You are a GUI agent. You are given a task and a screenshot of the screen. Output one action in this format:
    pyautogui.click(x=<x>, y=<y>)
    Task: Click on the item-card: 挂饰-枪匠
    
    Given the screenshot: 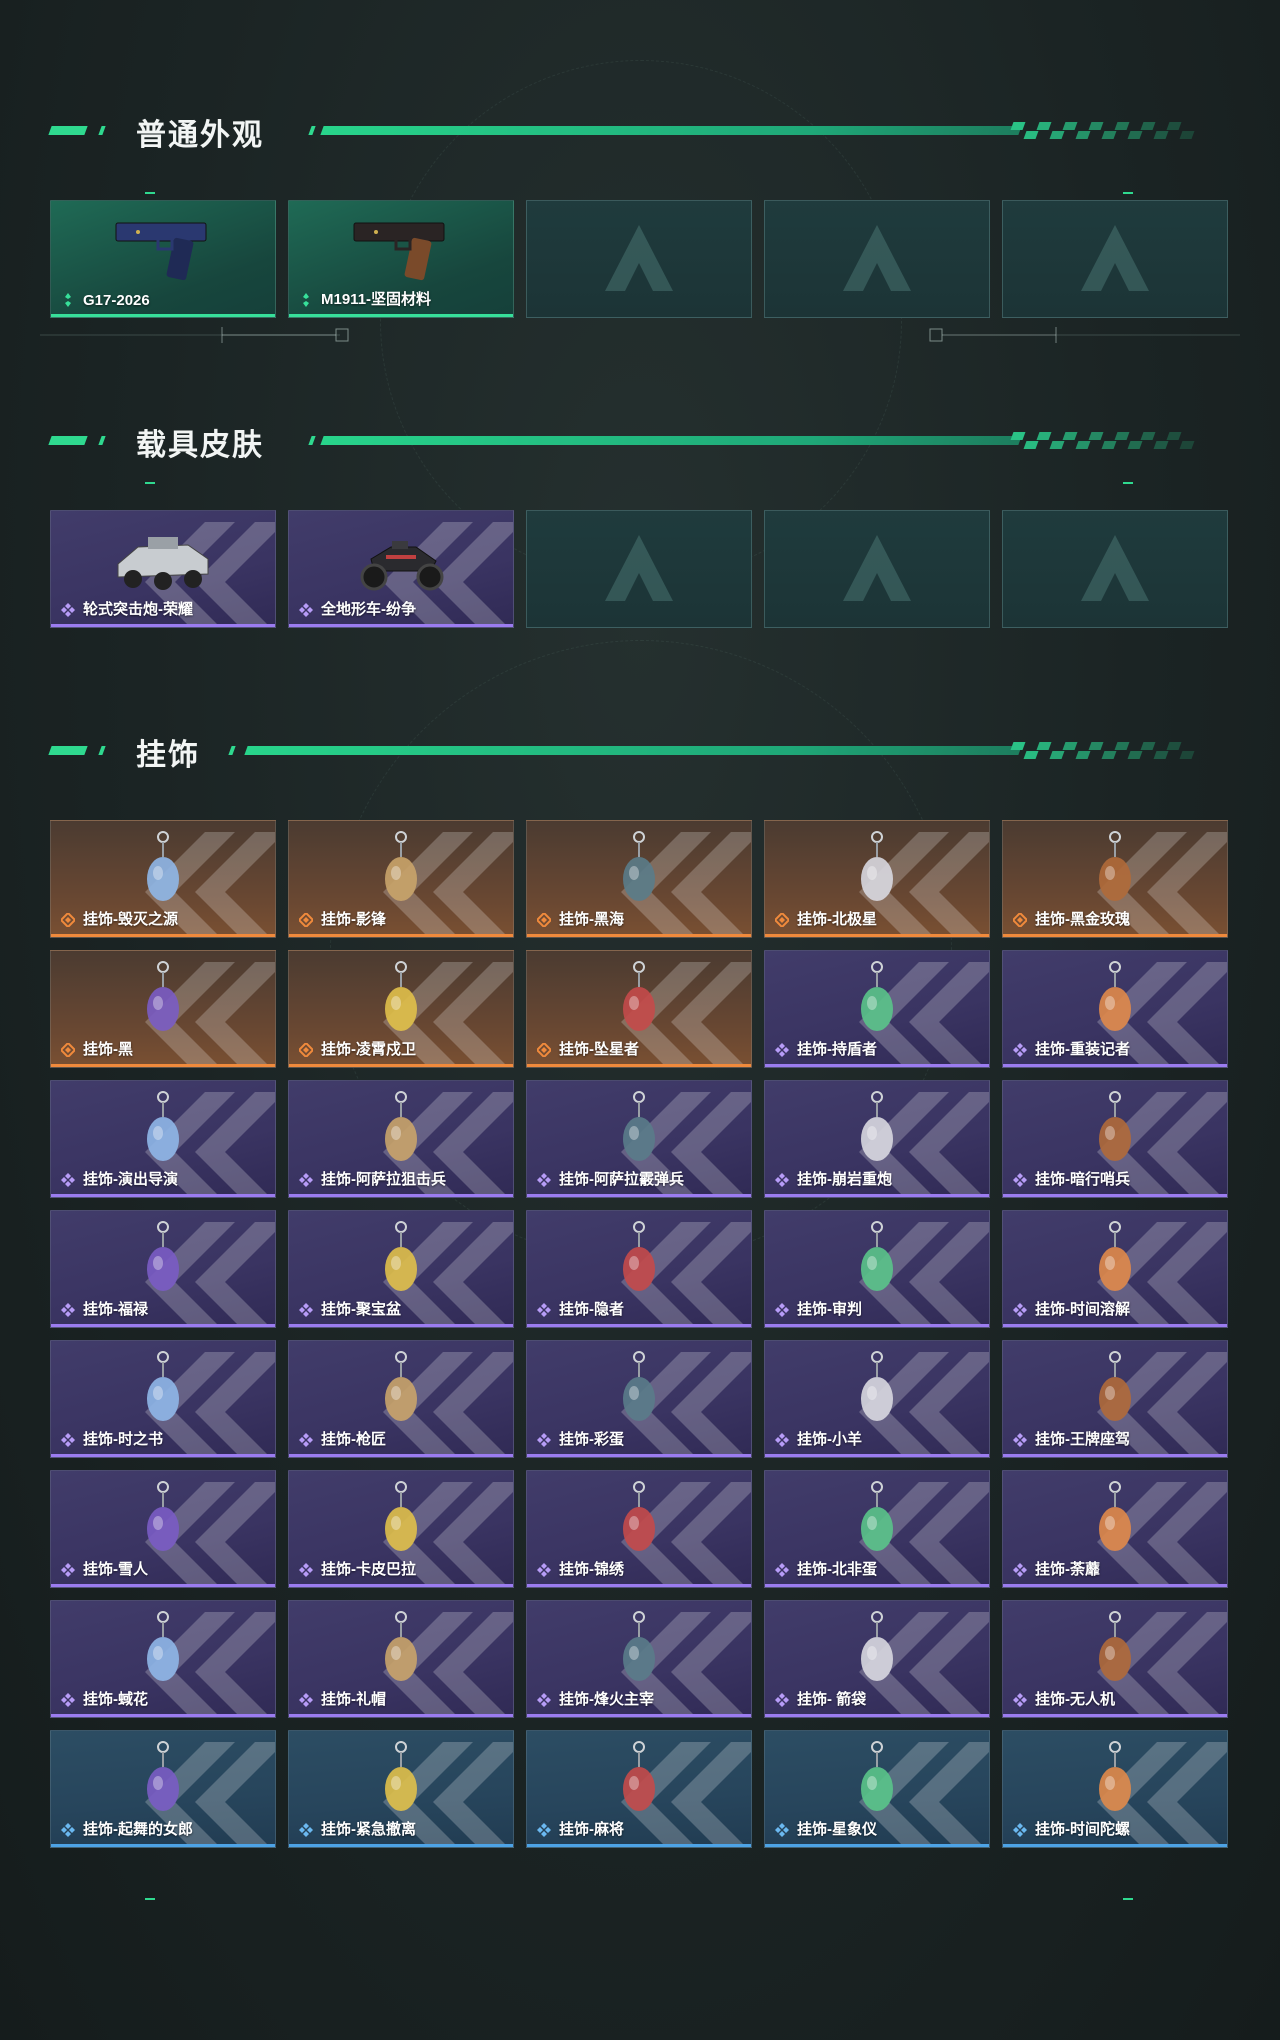 What is the action you would take?
    pyautogui.click(x=401, y=1399)
    